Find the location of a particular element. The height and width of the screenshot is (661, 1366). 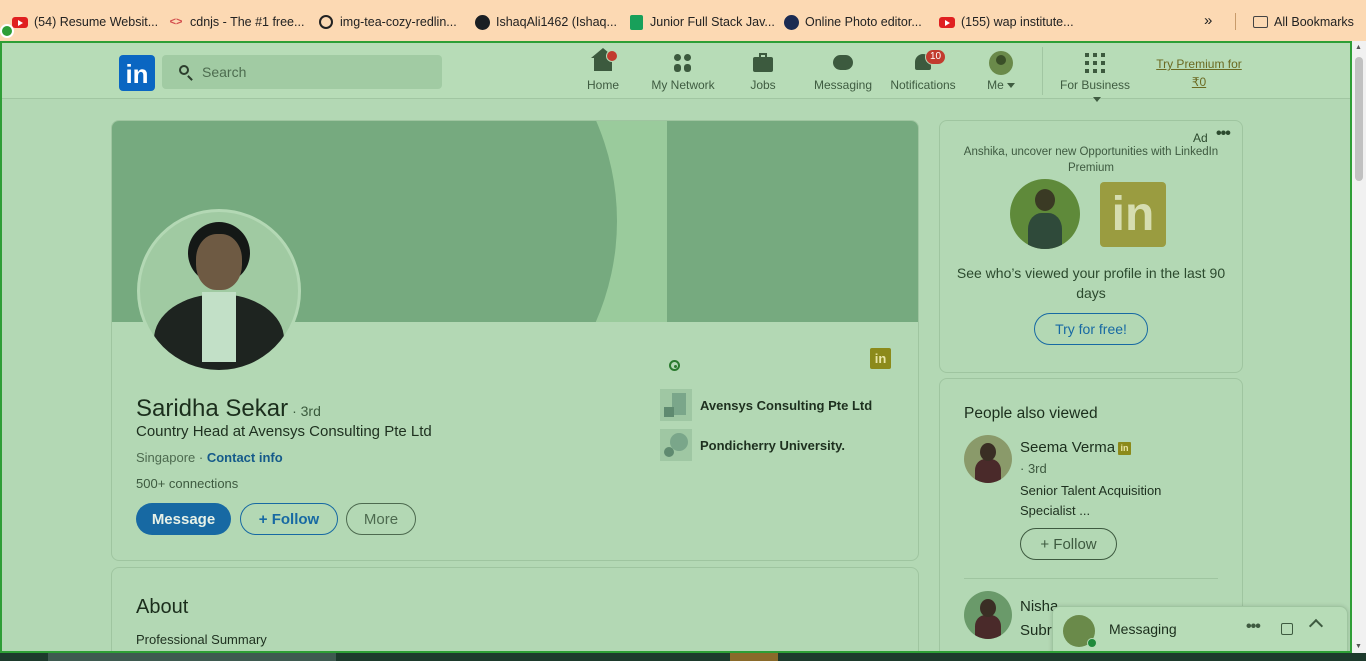

profile-photo is located at coordinates (219, 291).